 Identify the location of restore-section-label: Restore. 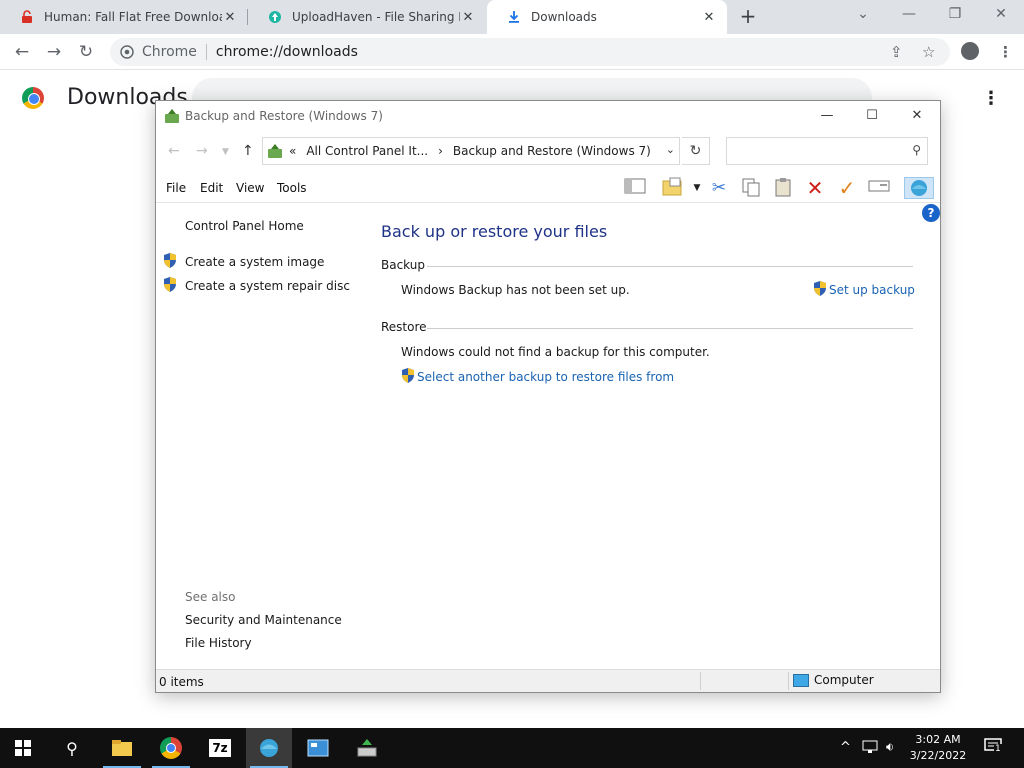
(404, 327).